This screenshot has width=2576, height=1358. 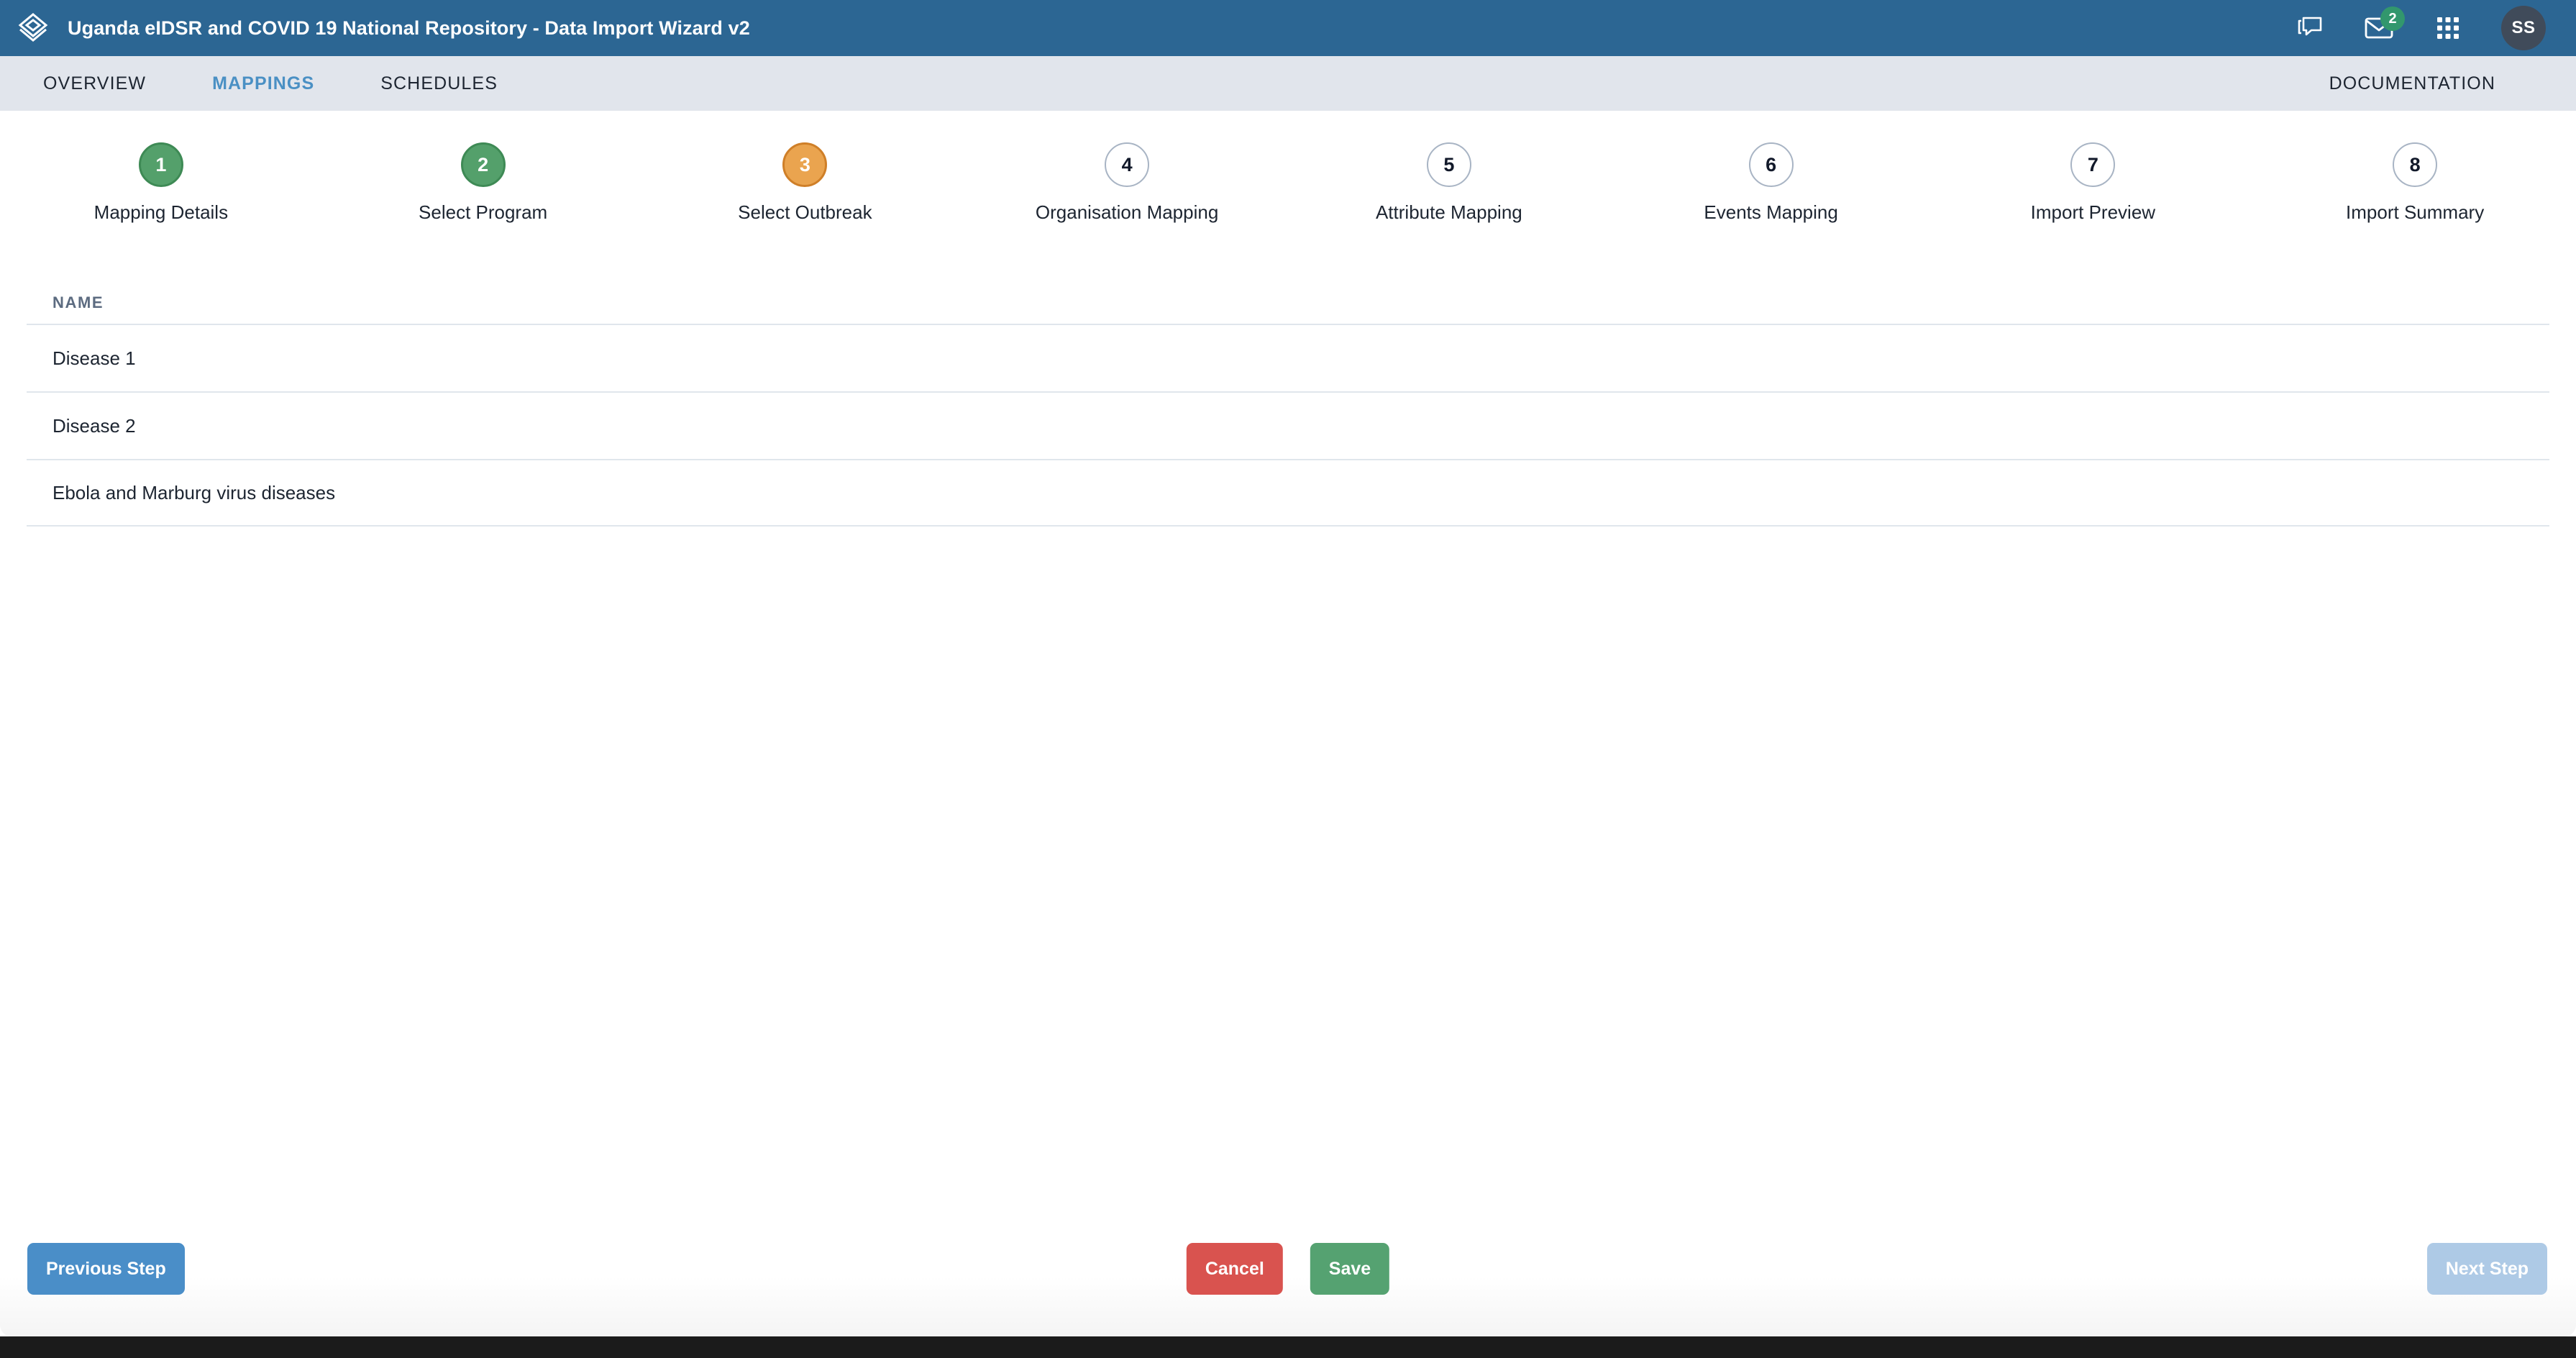 I want to click on step-6-label: Events Mapping, so click(x=1771, y=212).